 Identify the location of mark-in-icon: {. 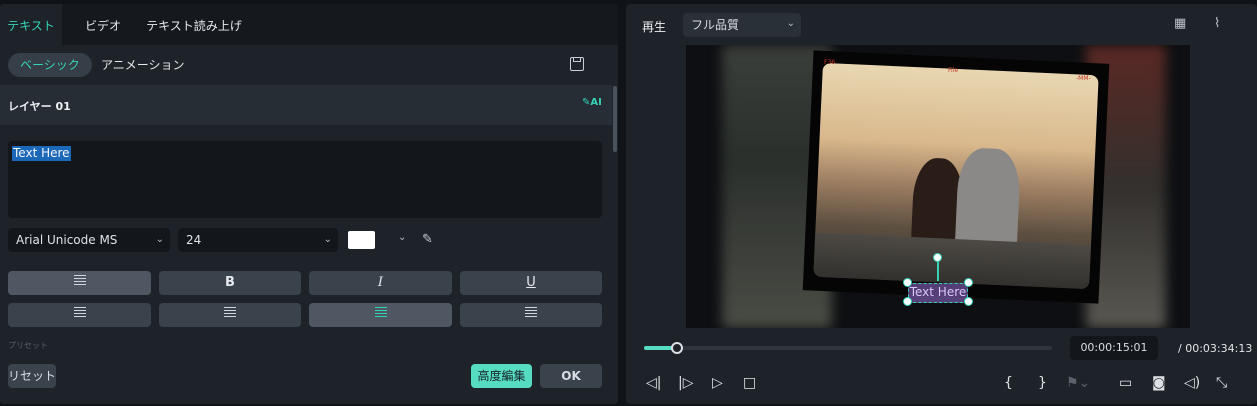
(1008, 383).